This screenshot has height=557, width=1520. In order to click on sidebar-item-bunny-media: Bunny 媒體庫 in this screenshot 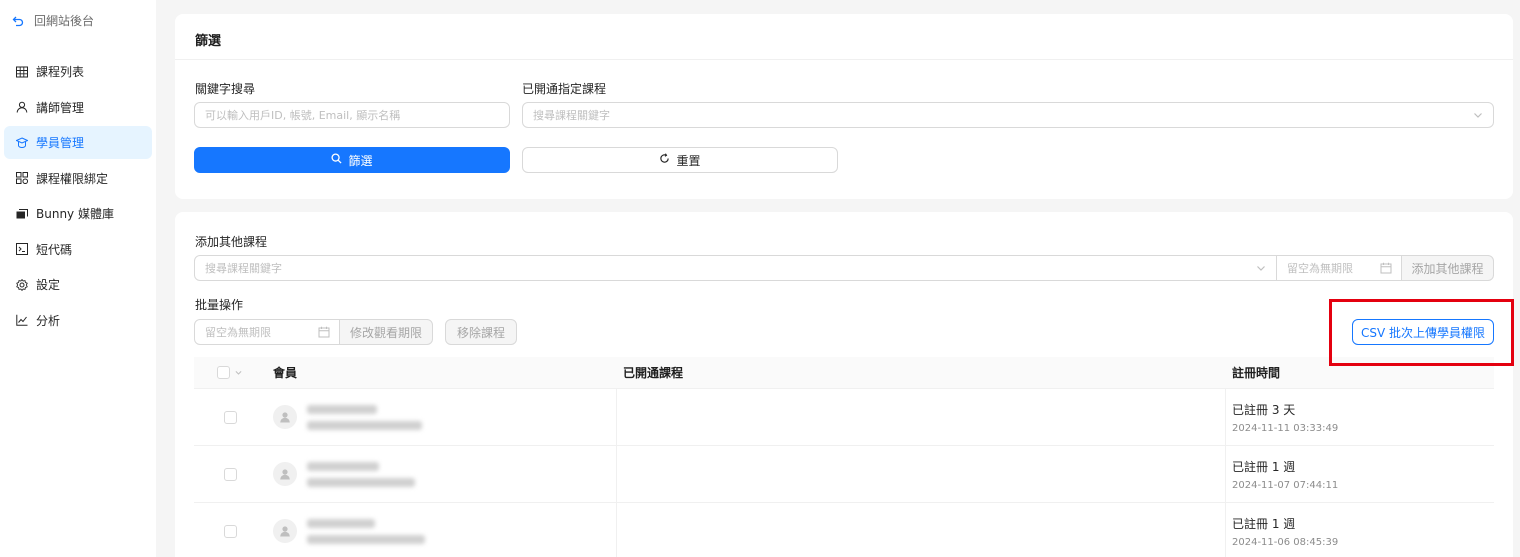, I will do `click(78, 213)`.